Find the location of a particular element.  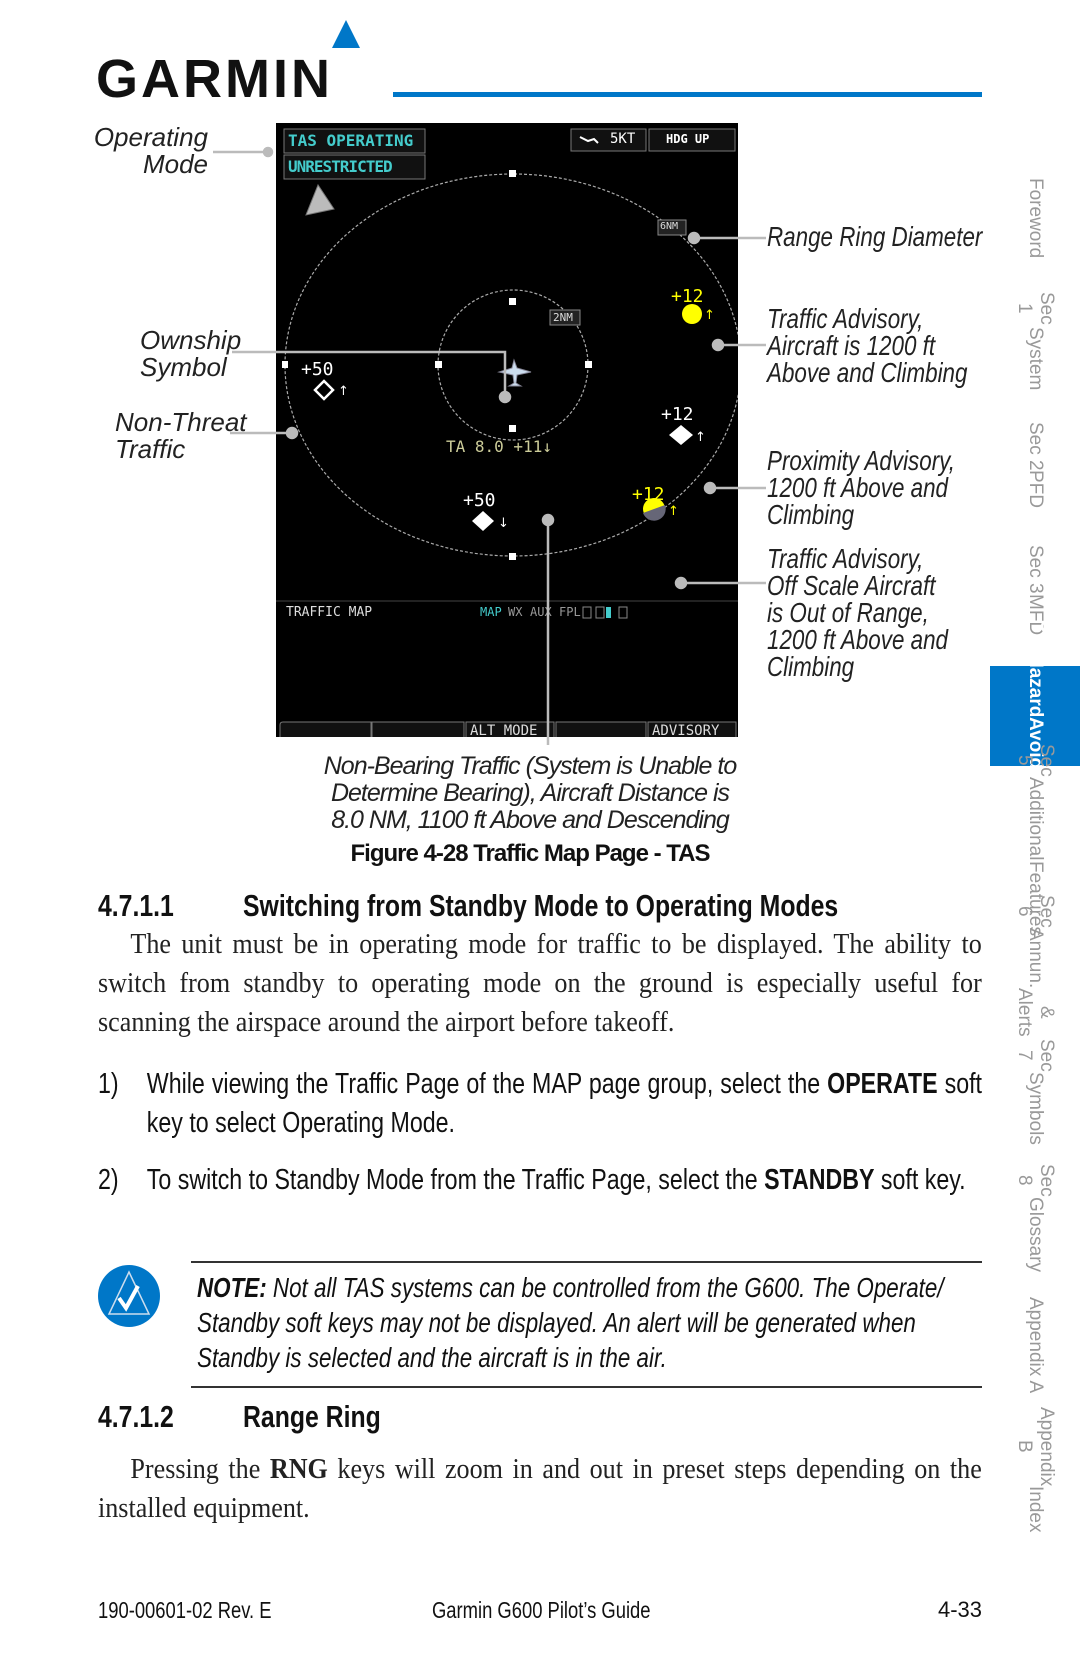

footer-title: Garmin G600 Pilot’s Guide is located at coordinates (541, 1610).